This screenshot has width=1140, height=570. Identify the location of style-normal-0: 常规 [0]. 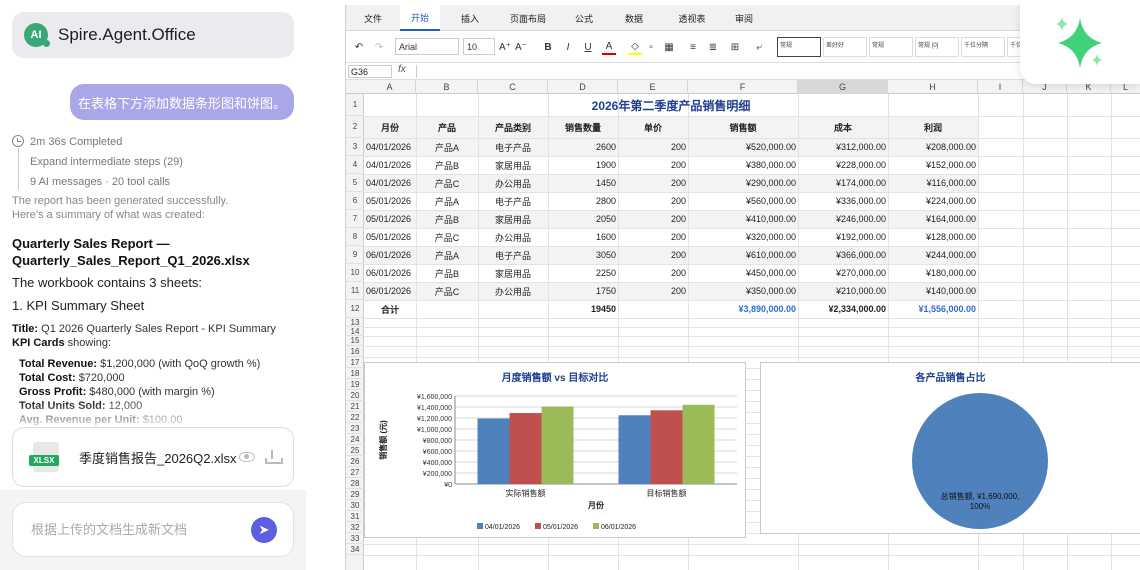
(937, 47).